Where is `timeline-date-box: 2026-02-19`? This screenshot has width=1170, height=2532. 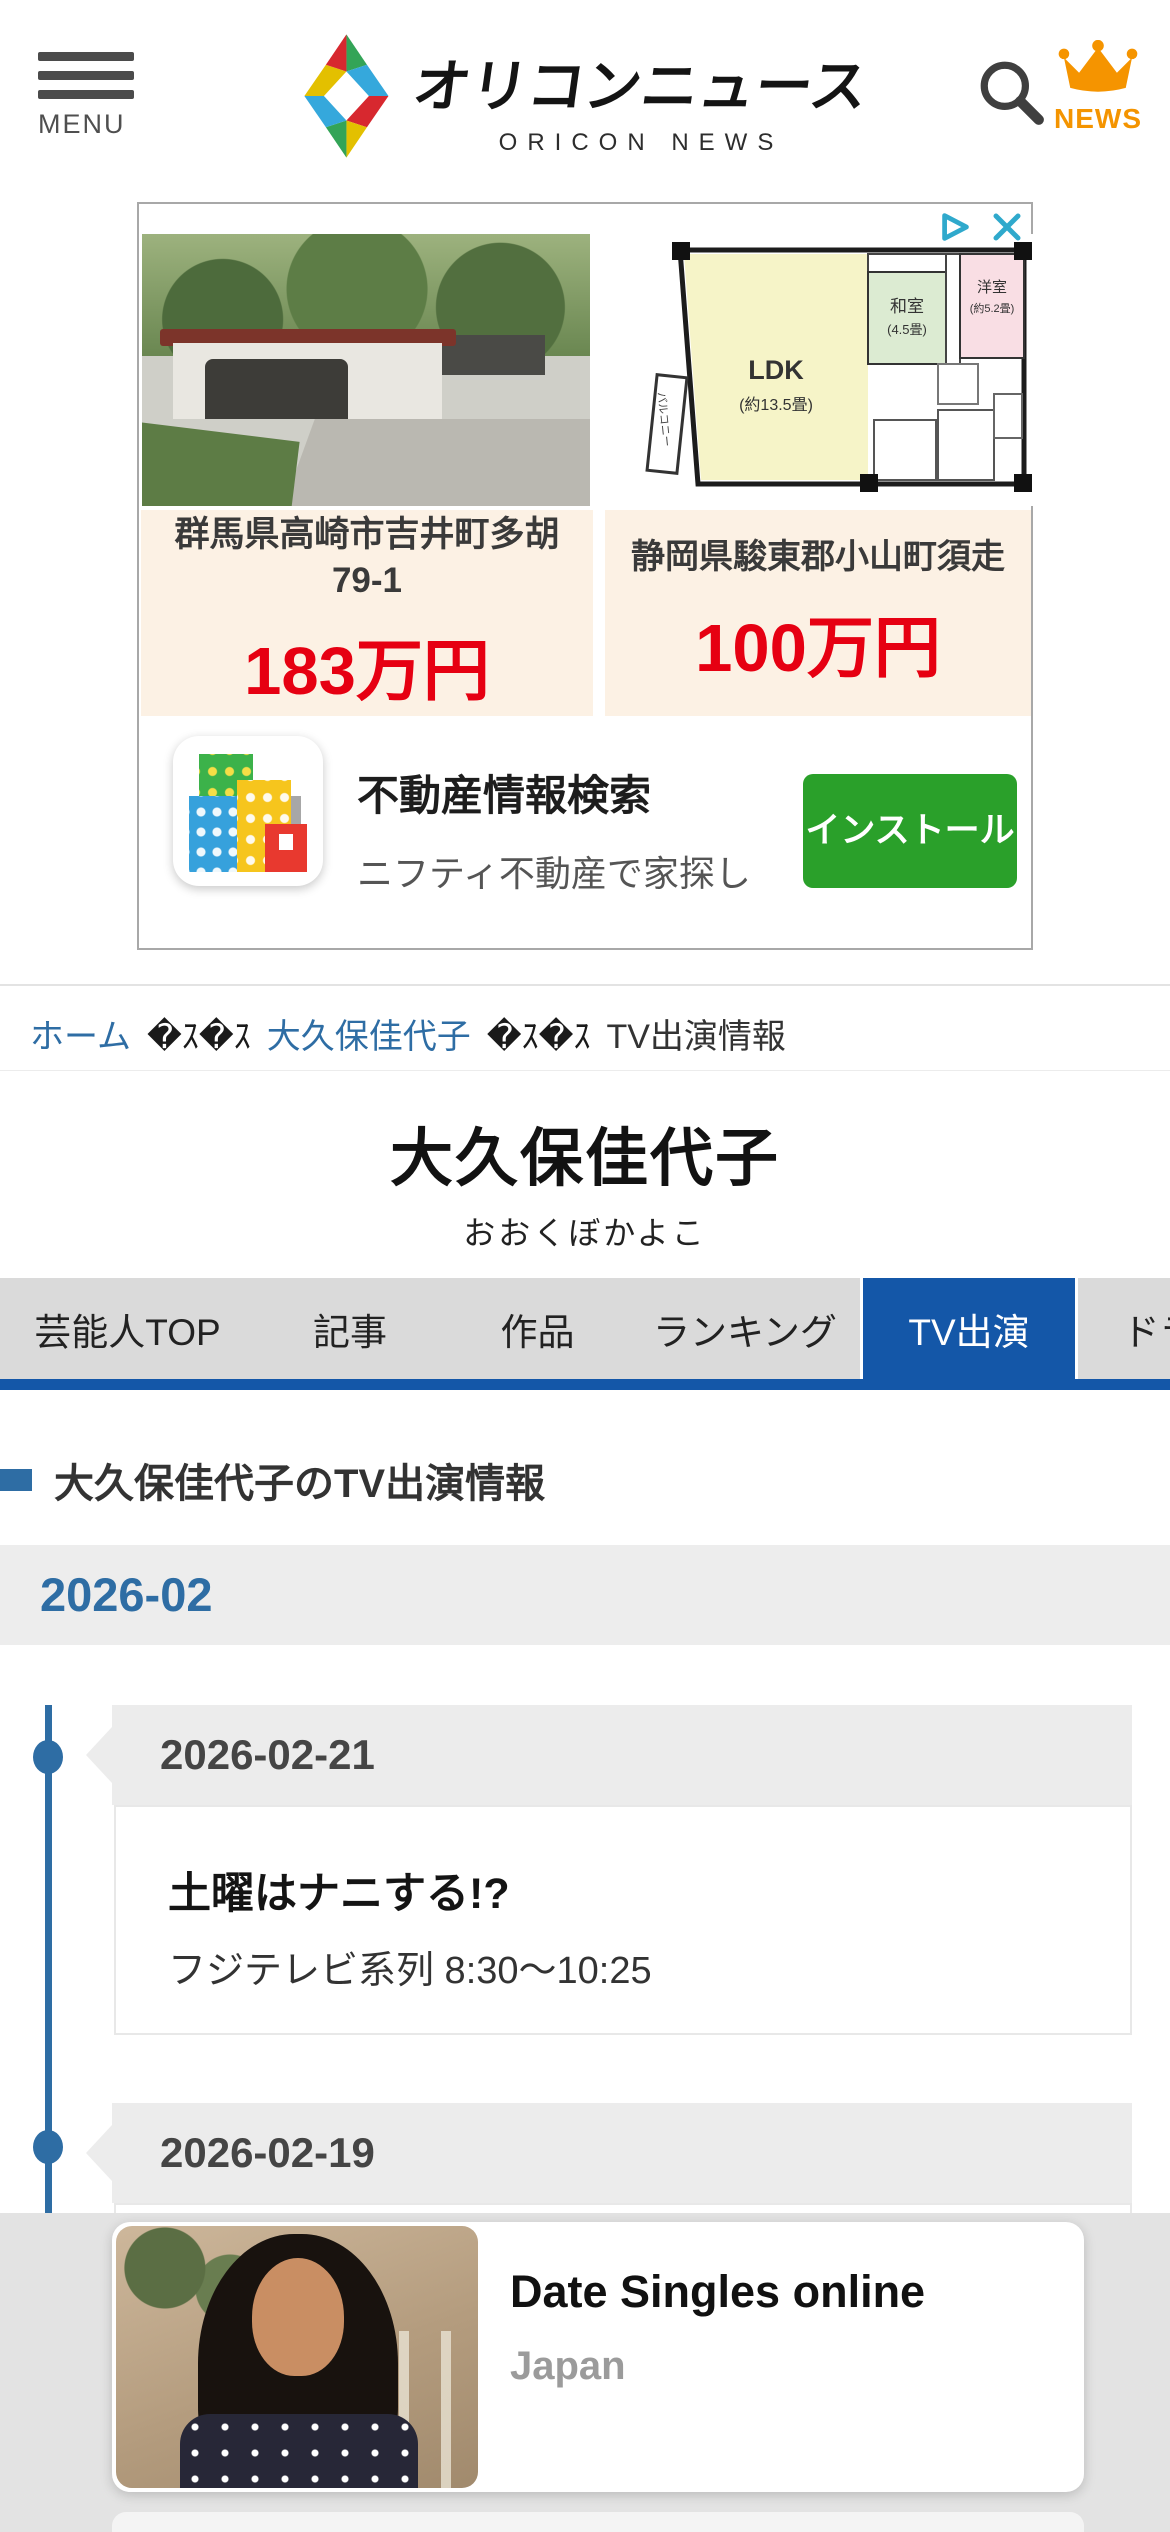
timeline-date-box: 2026-02-19 is located at coordinates (609, 2153).